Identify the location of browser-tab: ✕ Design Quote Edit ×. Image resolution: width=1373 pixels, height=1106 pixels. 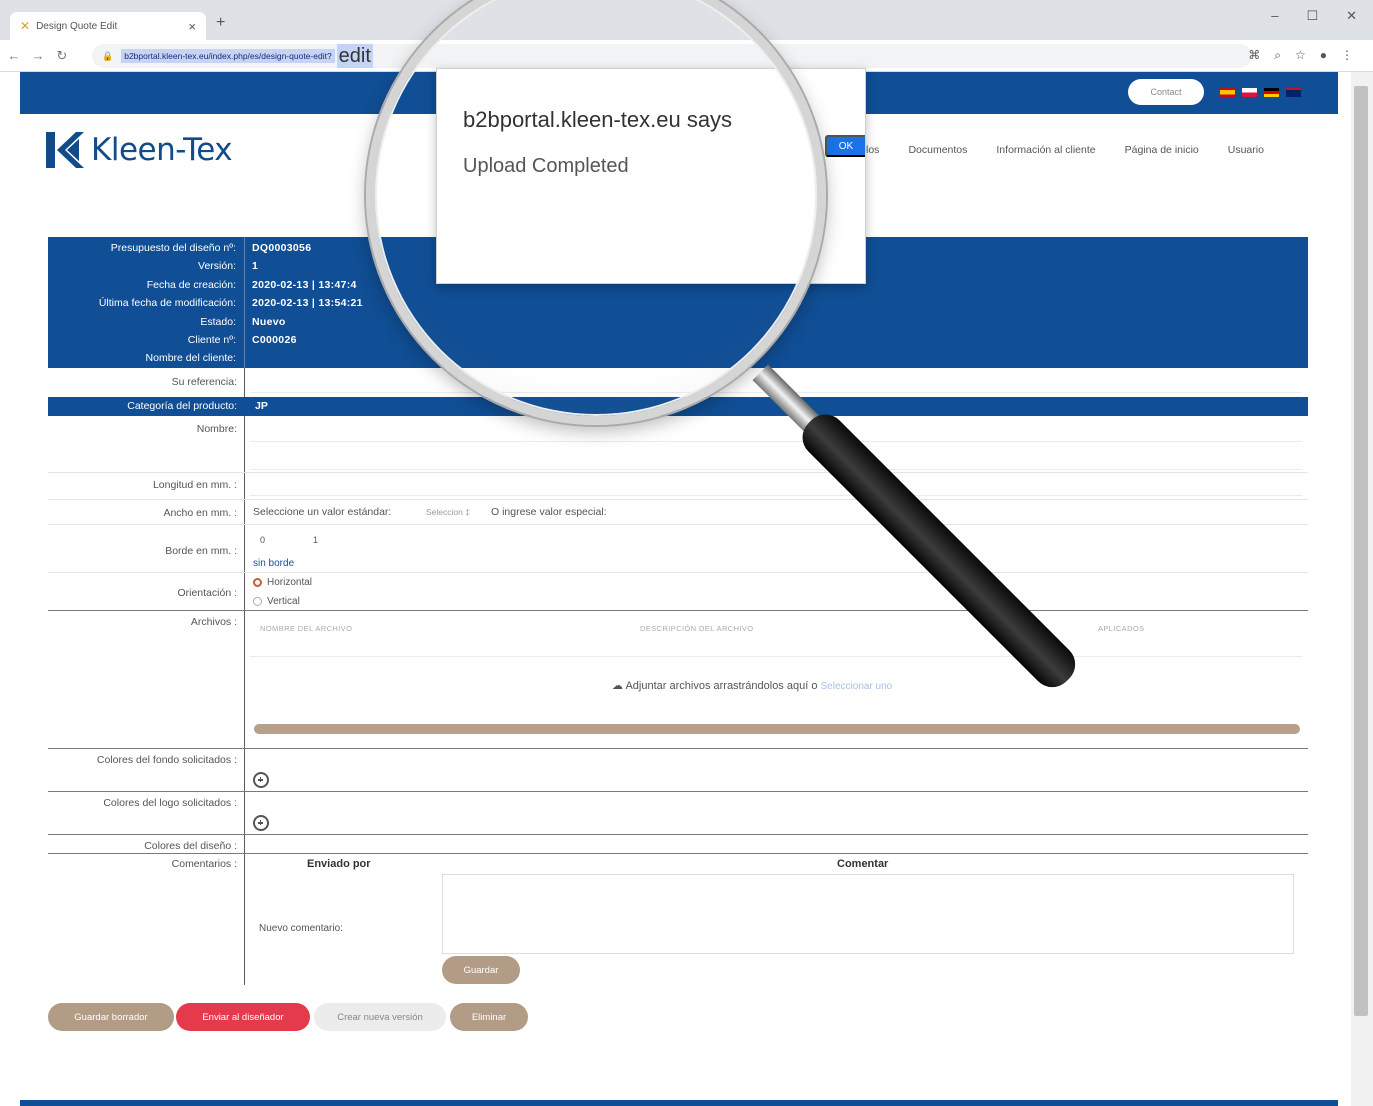
(108, 26).